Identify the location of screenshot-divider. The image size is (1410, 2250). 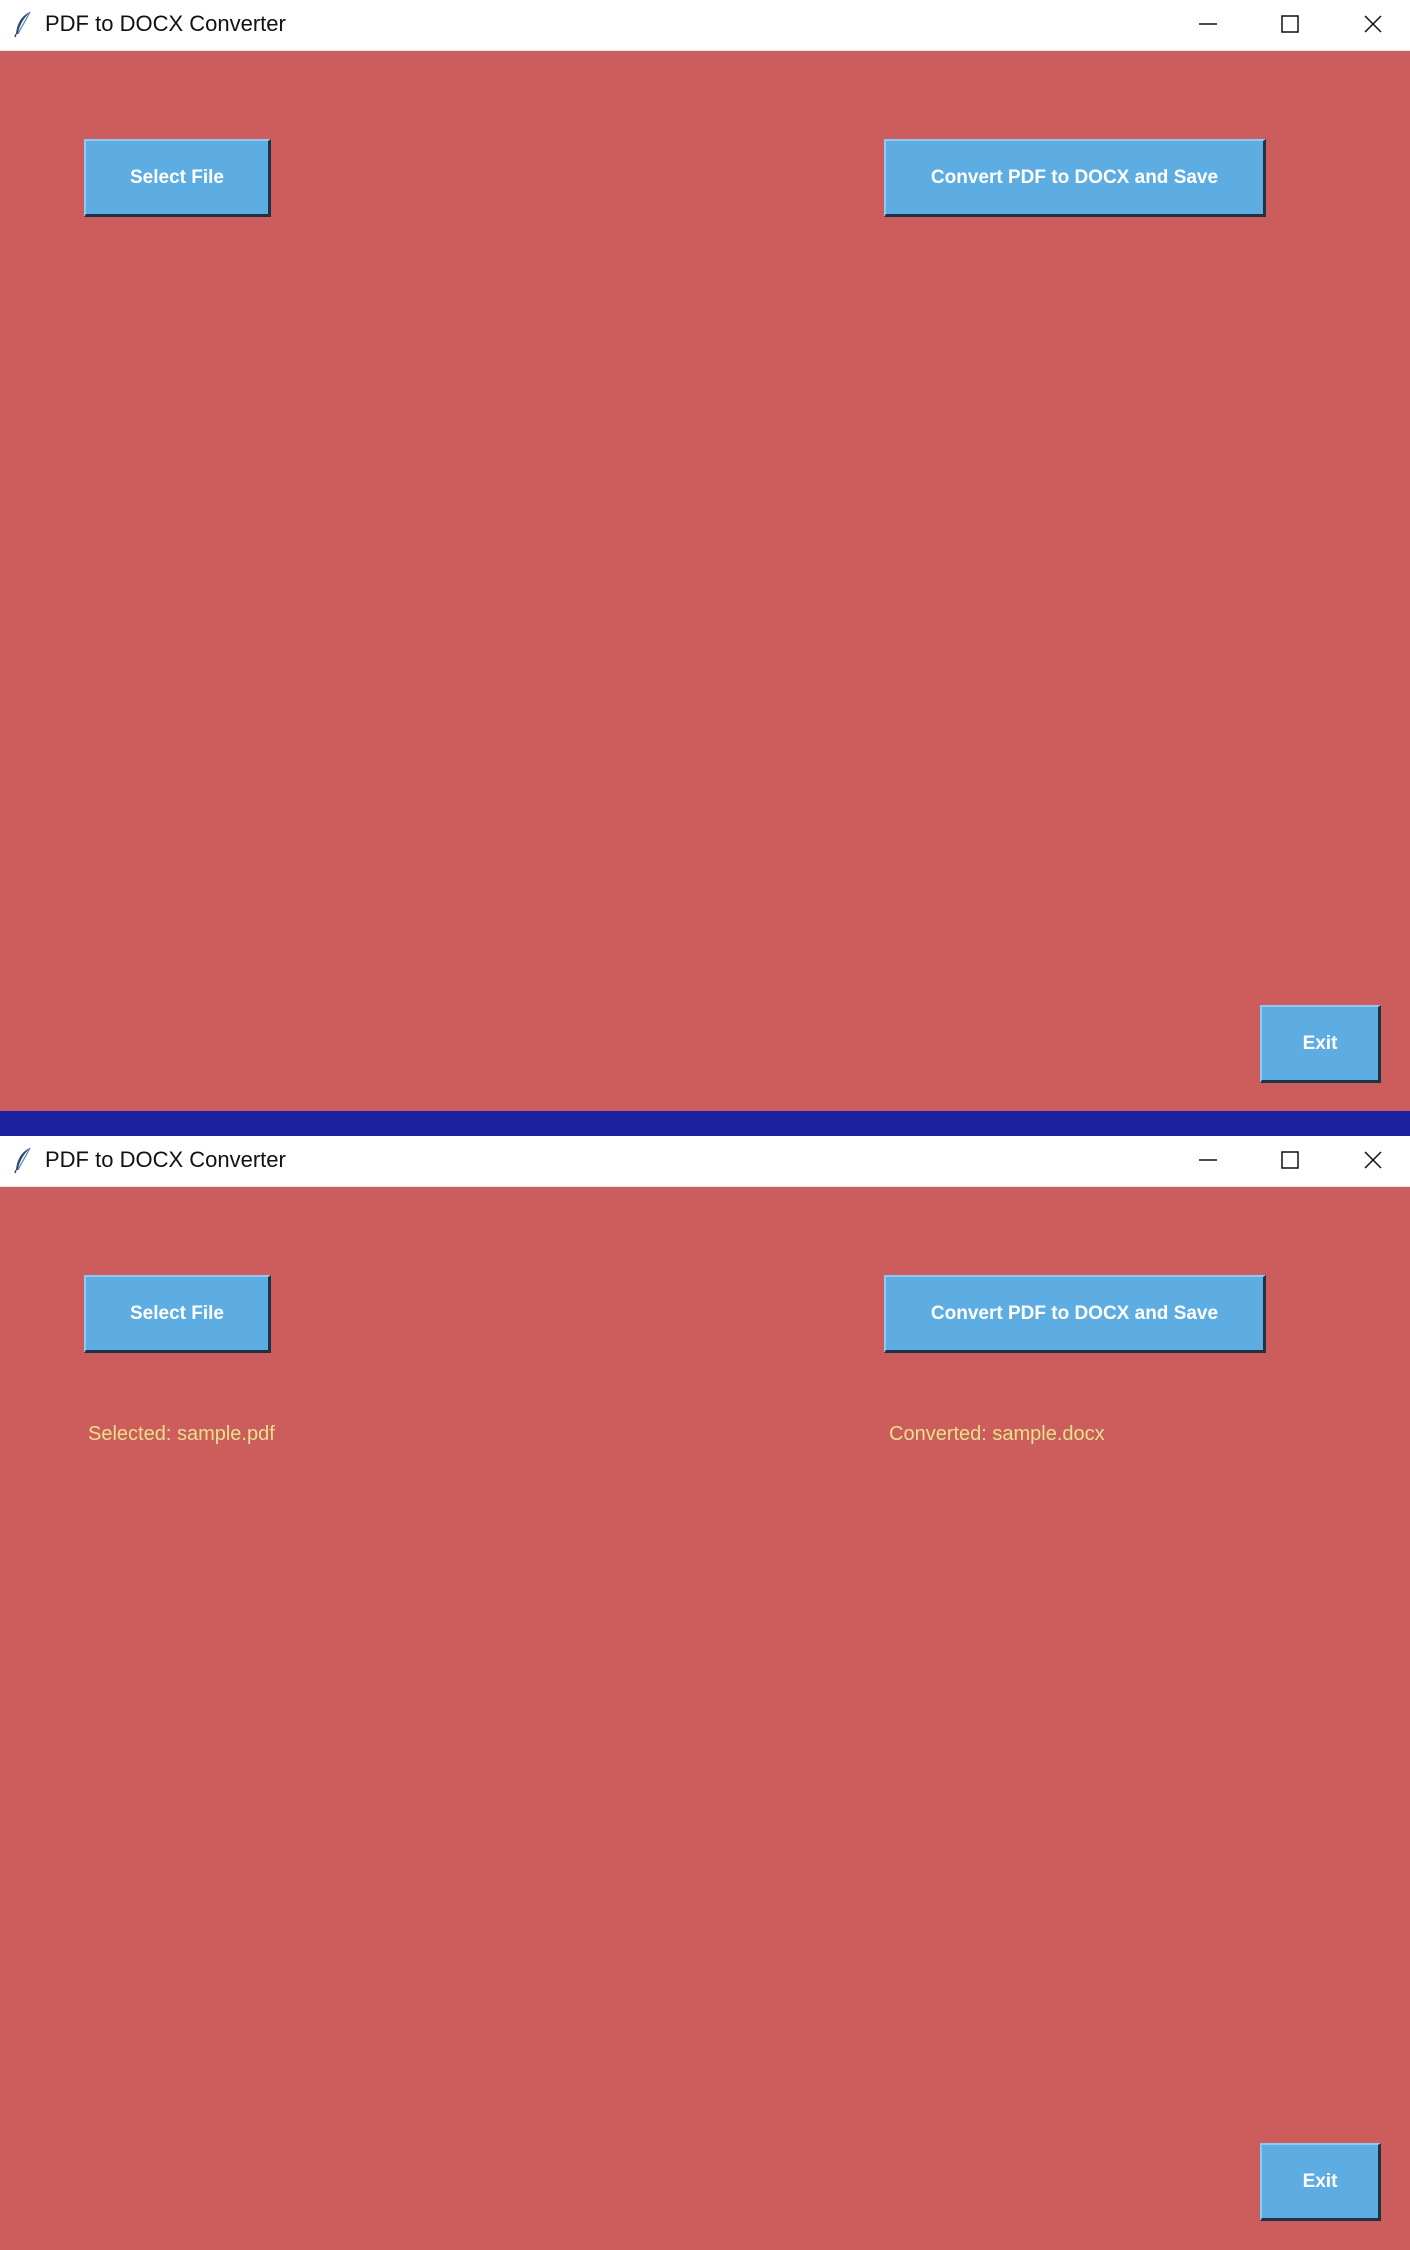
(705, 1123).